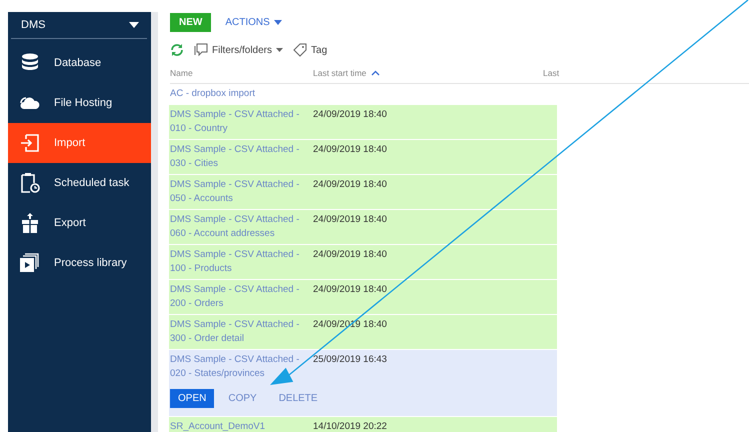 This screenshot has width=749, height=432. Describe the element at coordinates (192, 398) in the screenshot. I see `open-button: OPEN` at that location.